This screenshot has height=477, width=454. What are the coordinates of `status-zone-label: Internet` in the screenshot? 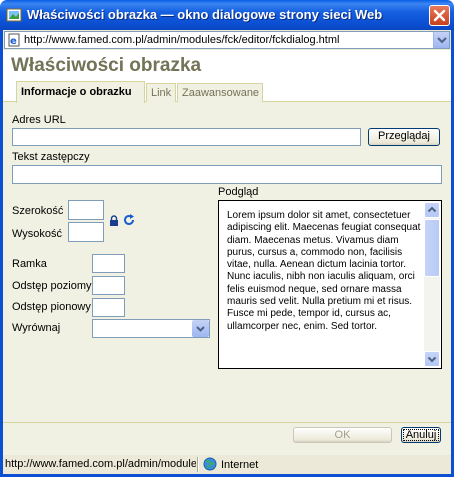 It's located at (240, 465).